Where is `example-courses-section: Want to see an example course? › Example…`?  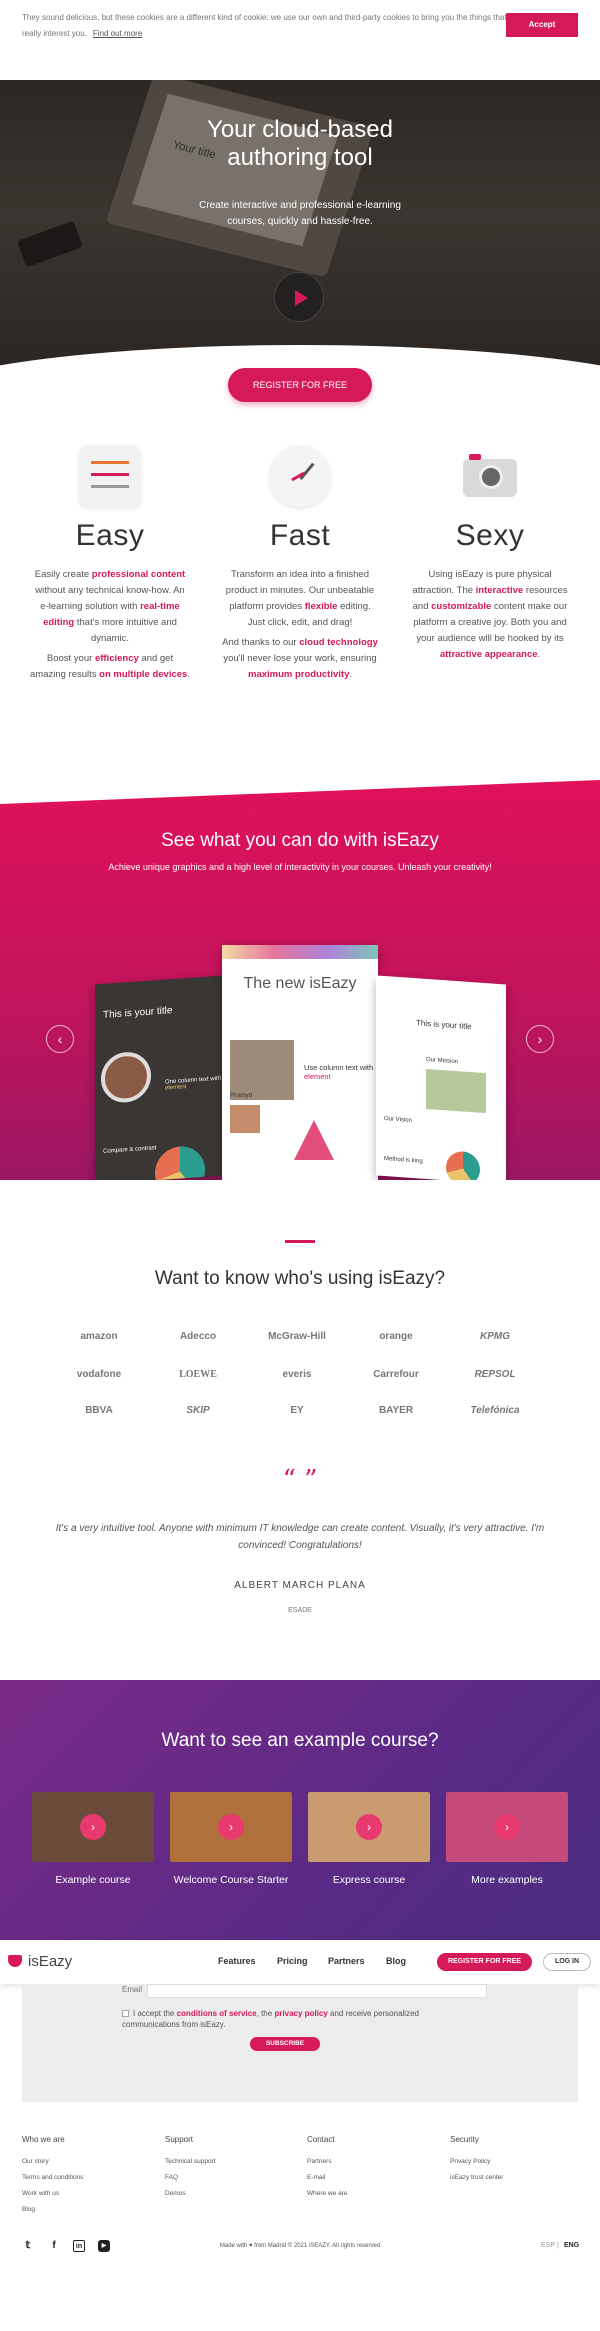 example-courses-section: Want to see an example course? › Example… is located at coordinates (300, 1810).